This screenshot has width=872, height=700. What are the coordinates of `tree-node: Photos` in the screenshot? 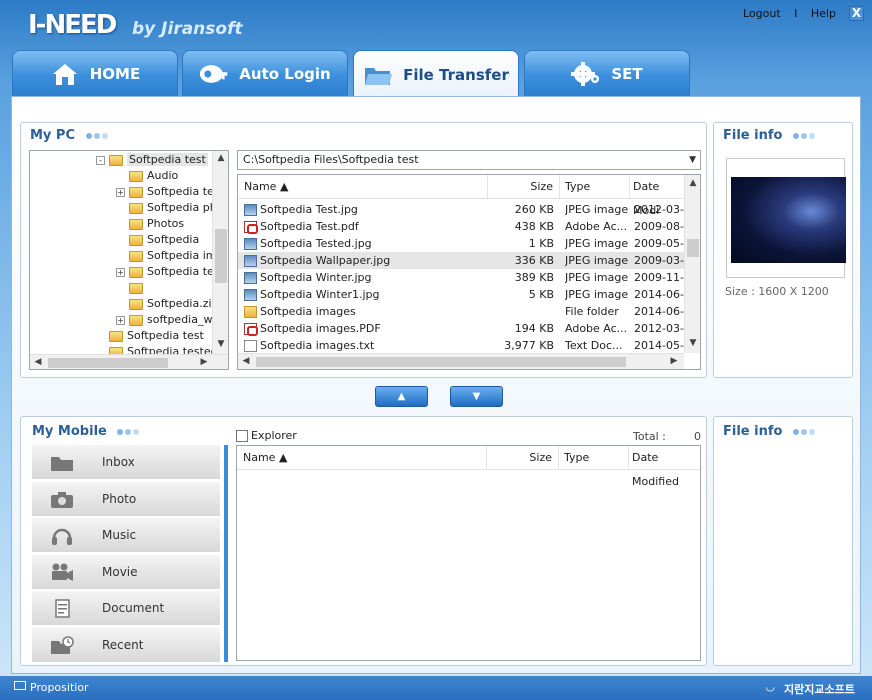 It's located at (150, 224).